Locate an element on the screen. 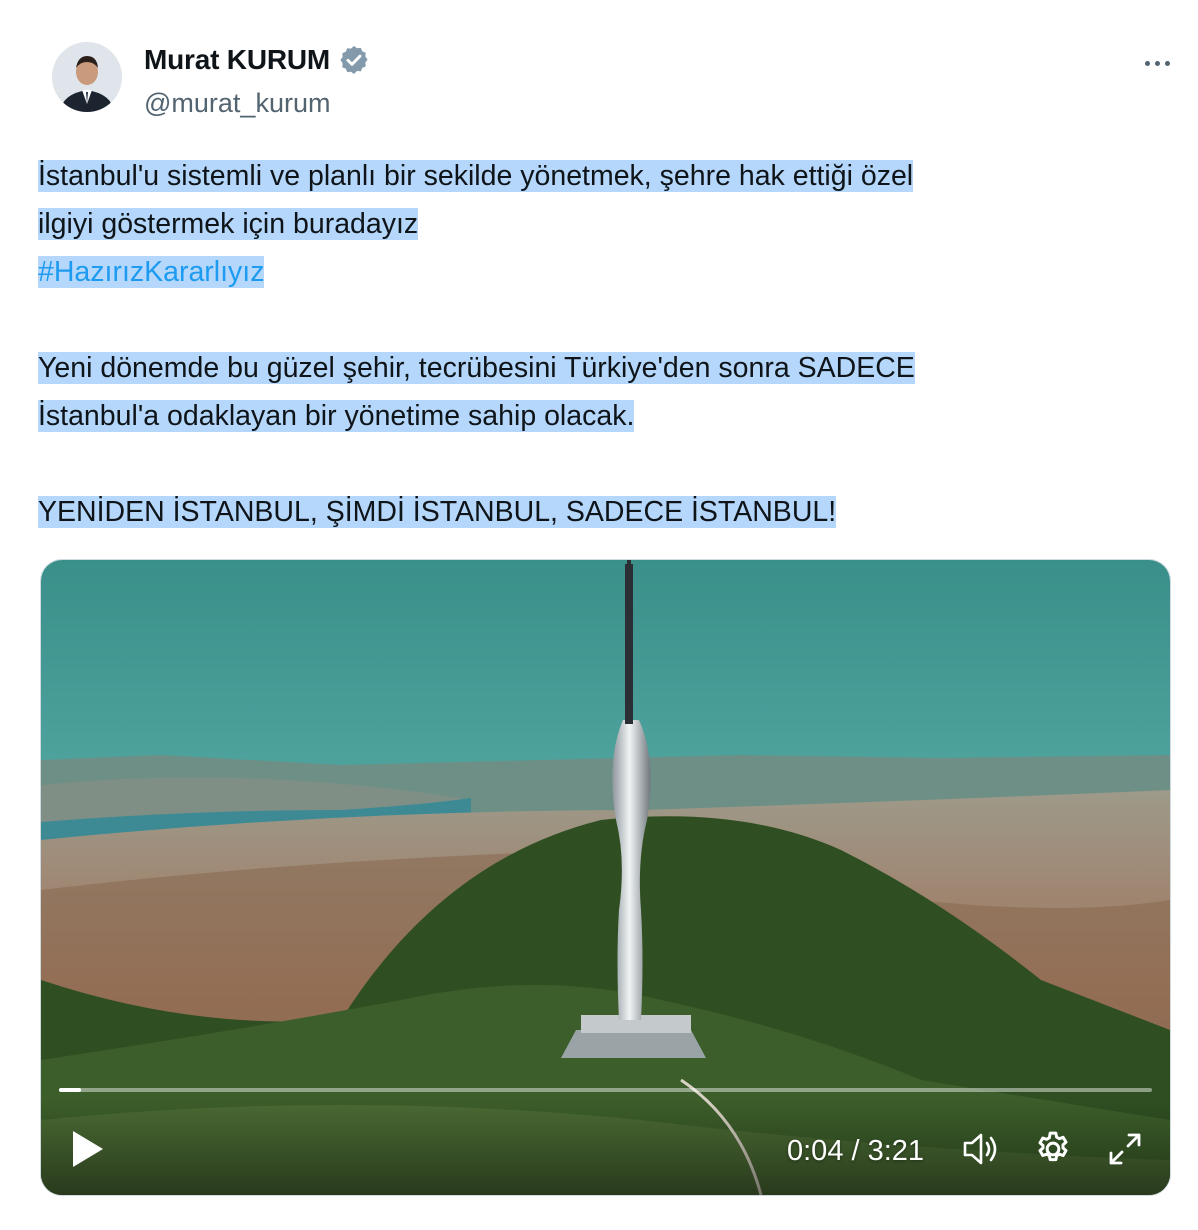 The width and height of the screenshot is (1198, 1230). play-icon is located at coordinates (87, 1149).